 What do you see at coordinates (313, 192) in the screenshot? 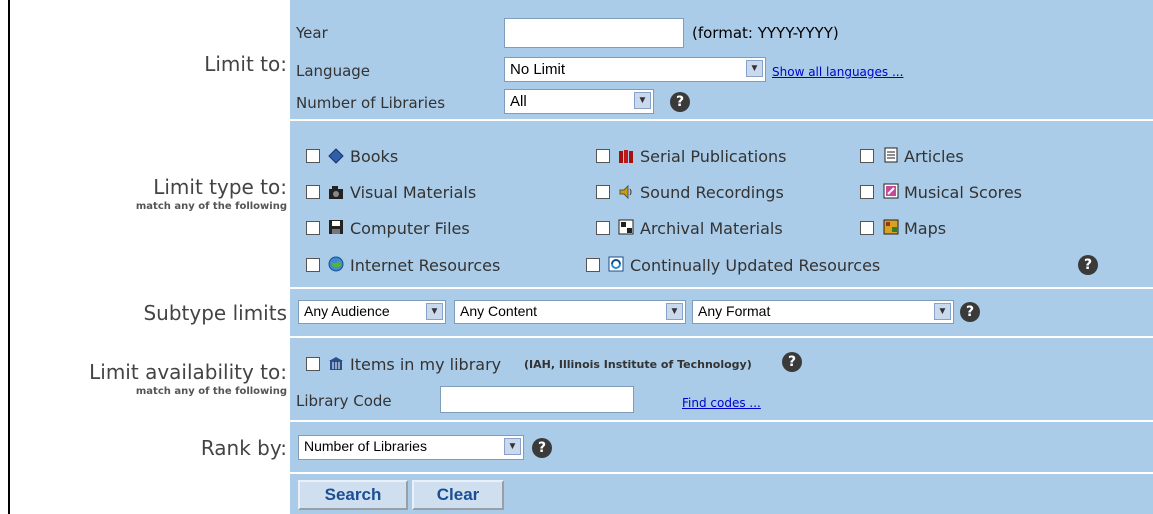
I see `visual-materials-checkbox` at bounding box center [313, 192].